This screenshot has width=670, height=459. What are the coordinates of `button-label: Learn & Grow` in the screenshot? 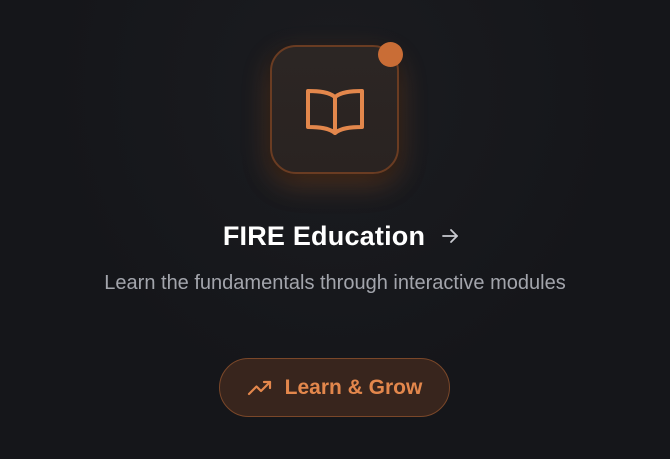 It's located at (353, 387).